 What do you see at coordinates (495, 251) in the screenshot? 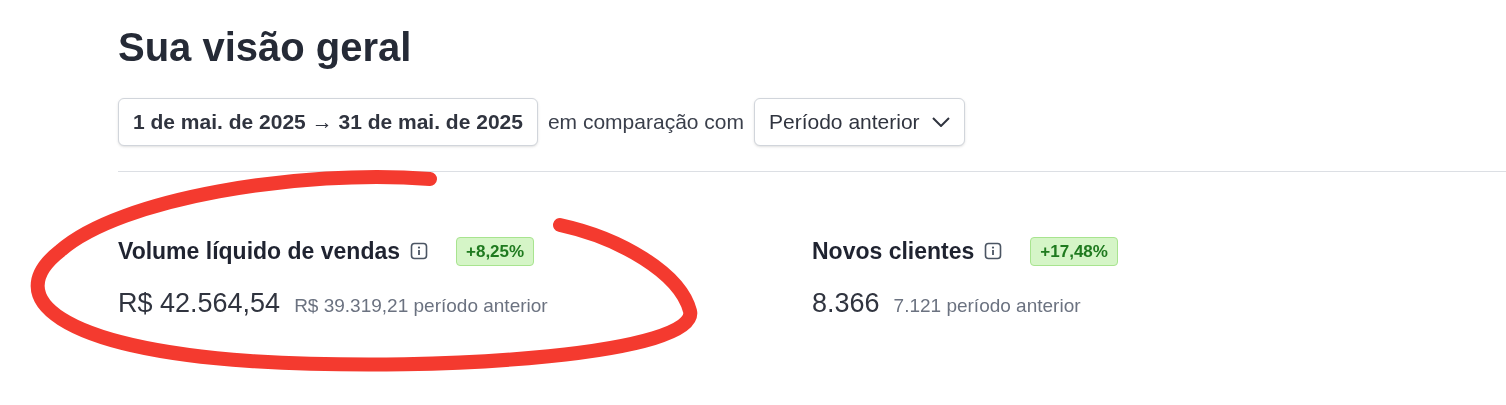
I see `change-badge: +8,25%` at bounding box center [495, 251].